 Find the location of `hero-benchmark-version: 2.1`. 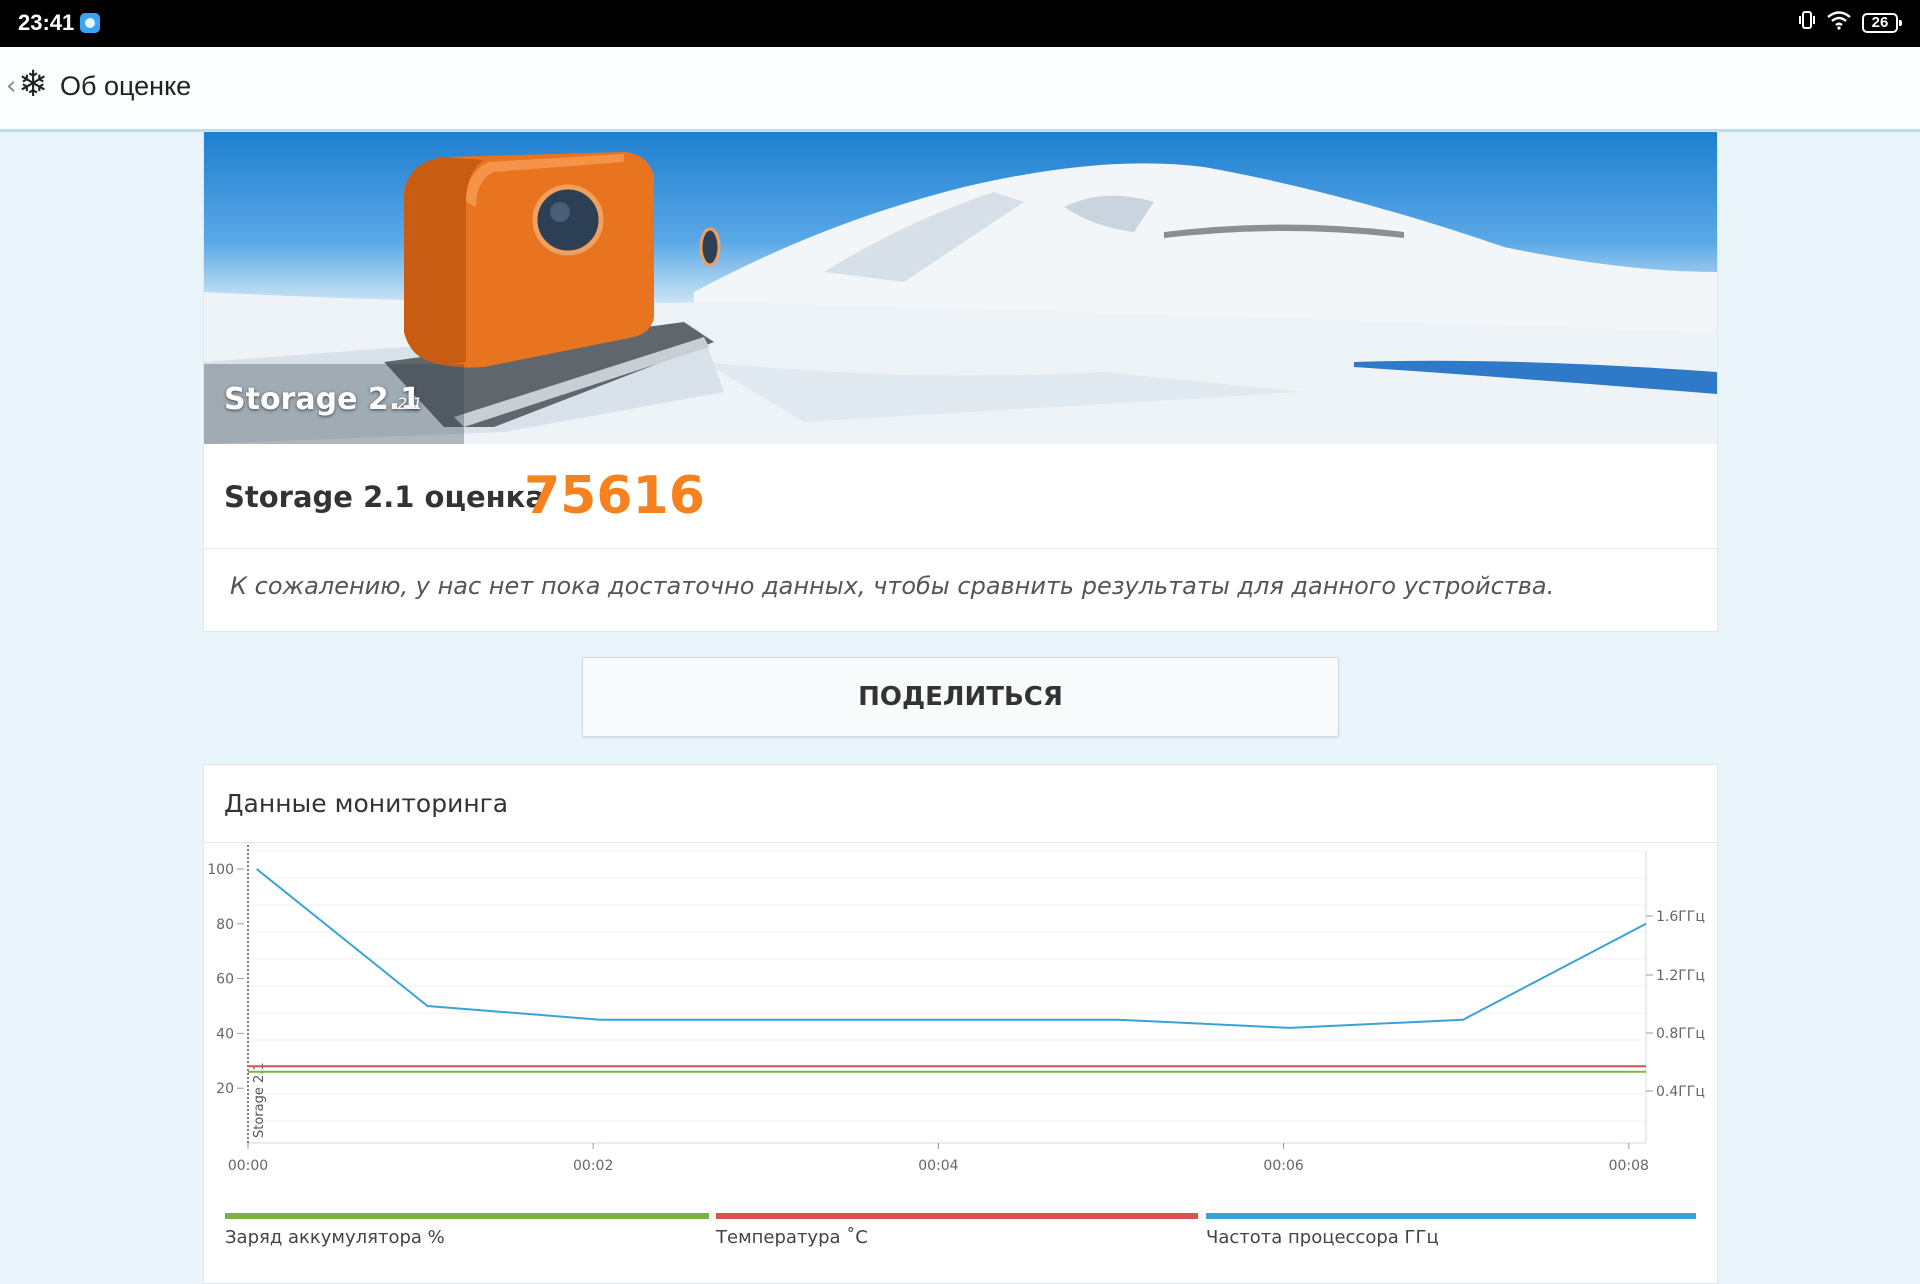

hero-benchmark-version: 2.1 is located at coordinates (410, 403).